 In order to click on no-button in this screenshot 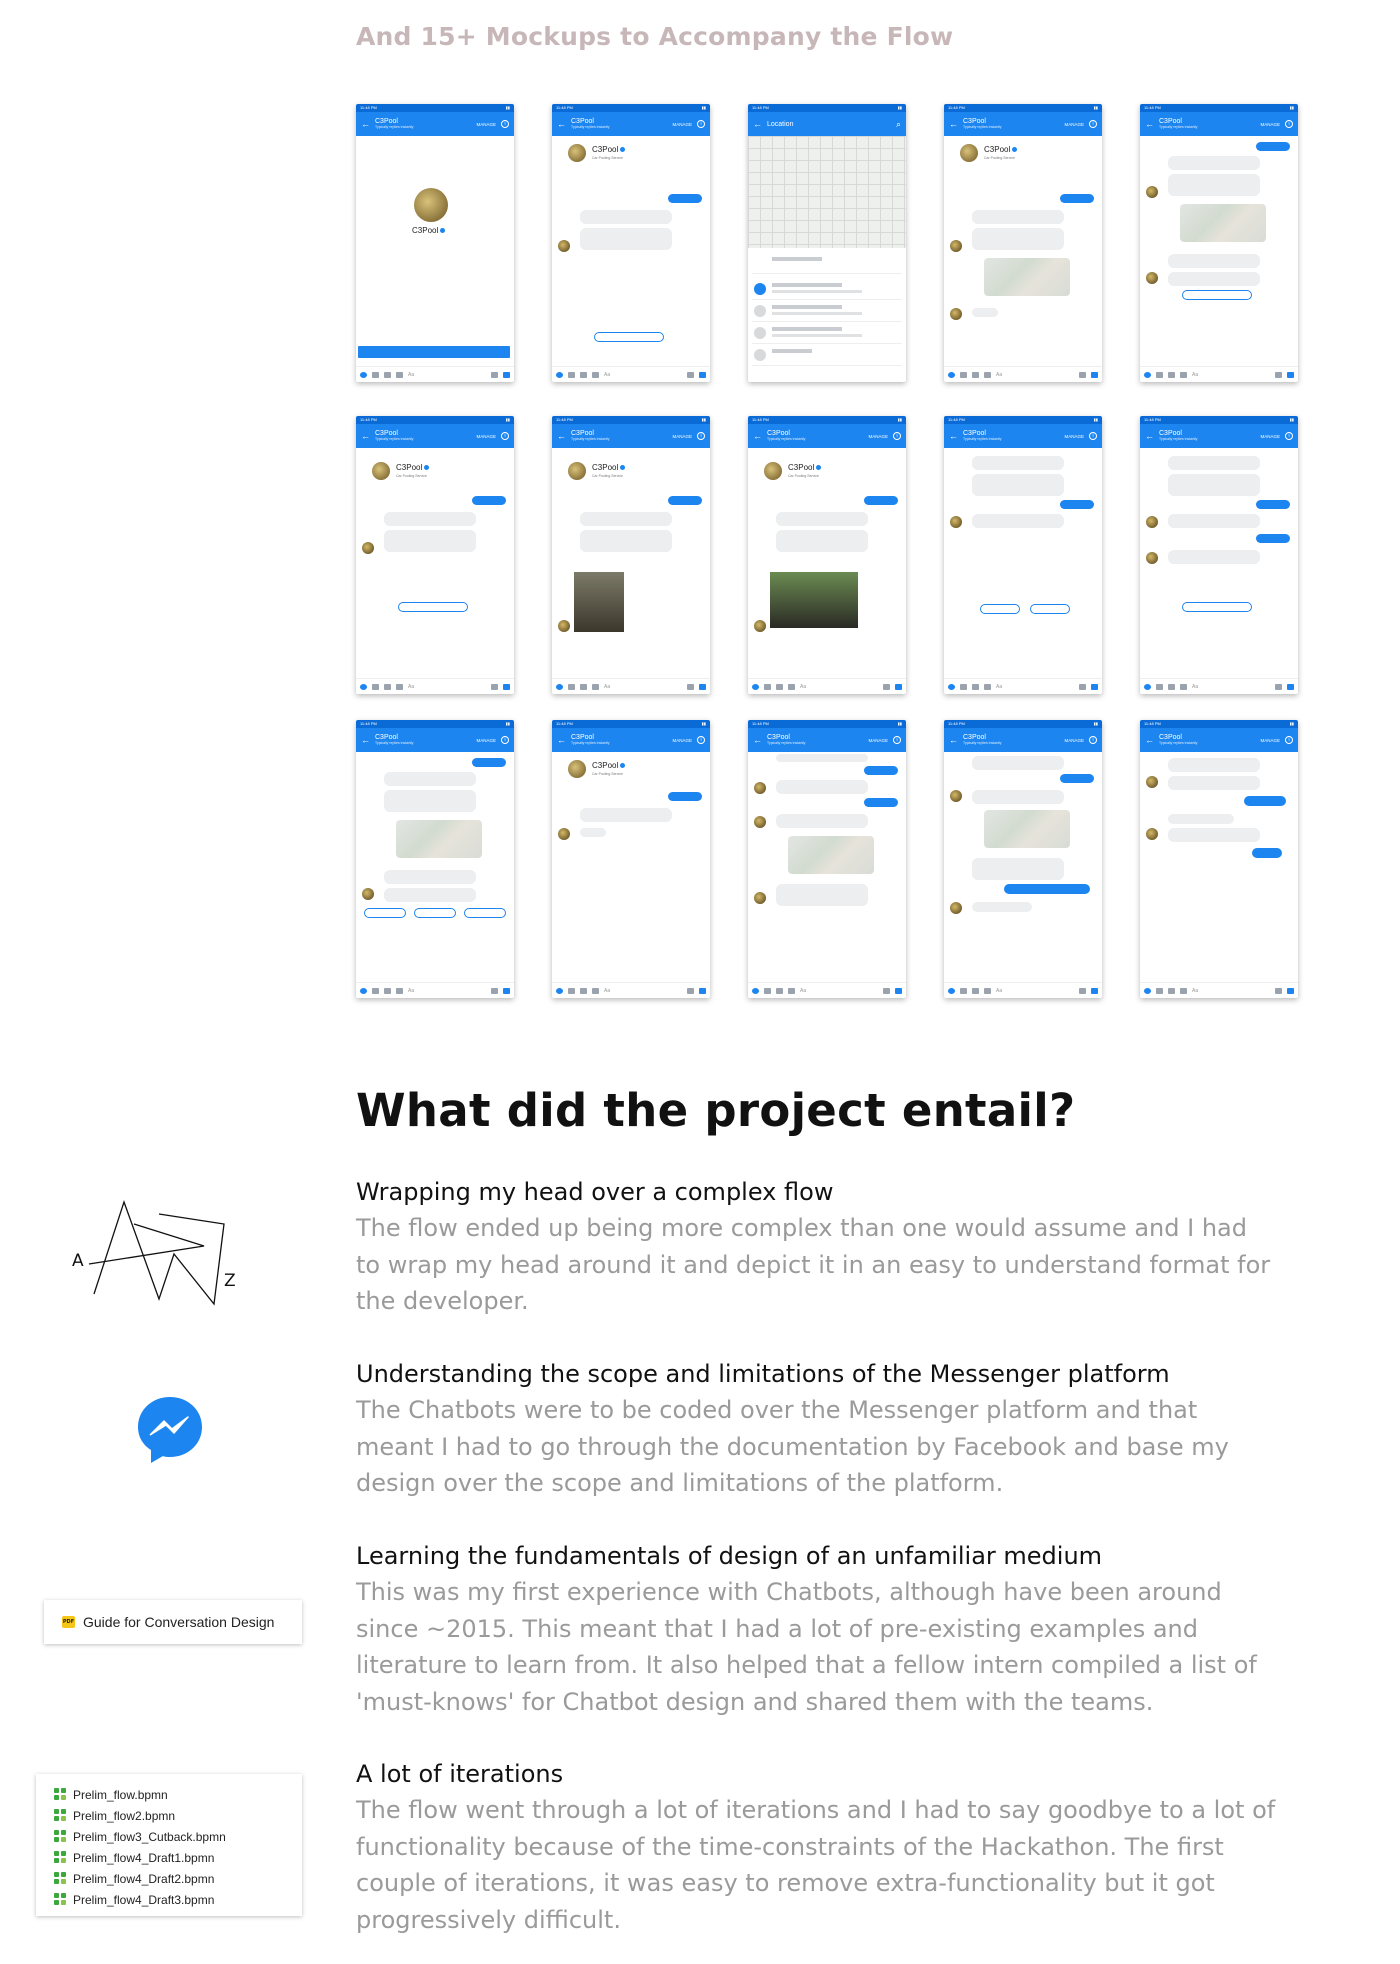, I will do `click(1050, 609)`.